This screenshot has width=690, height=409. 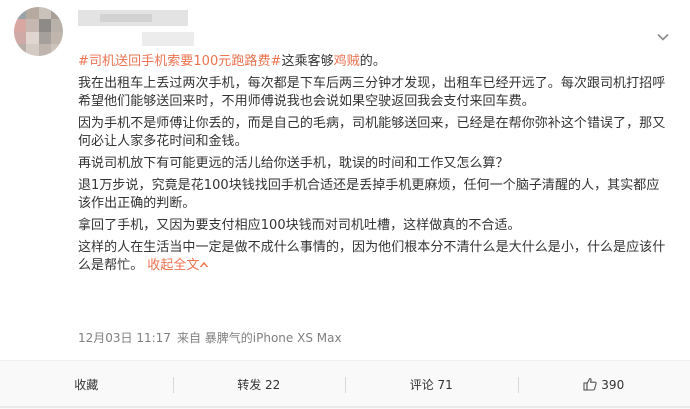 I want to click on post-headline: #司机送回手机索要100元跑路费#这乘客够鸡贼的。, so click(x=373, y=62).